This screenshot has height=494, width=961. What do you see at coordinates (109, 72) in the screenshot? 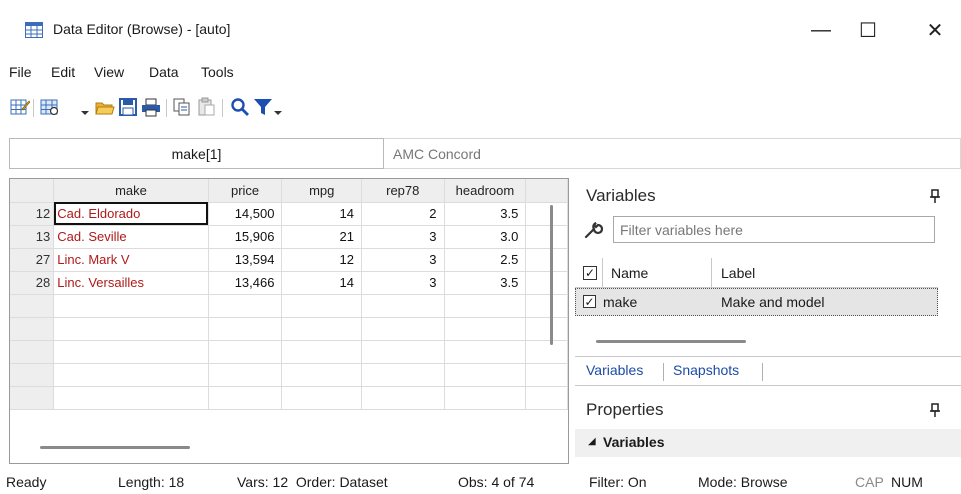
I see `menu-view: View` at bounding box center [109, 72].